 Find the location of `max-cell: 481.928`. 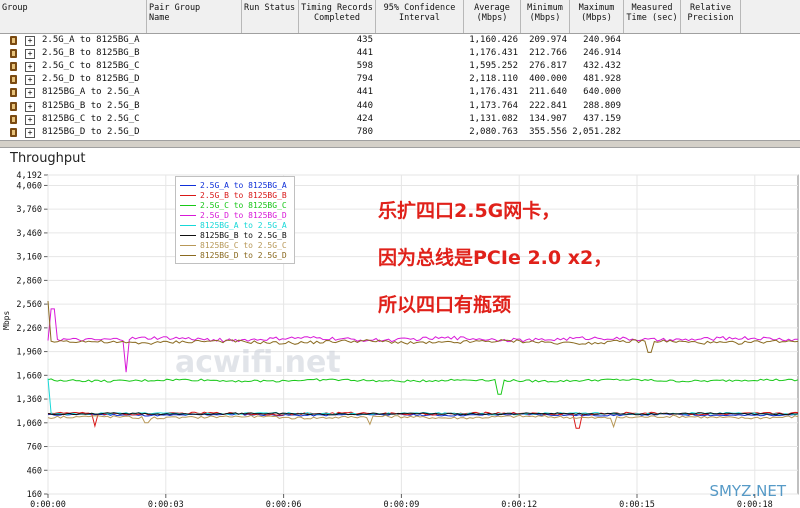

max-cell: 481.928 is located at coordinates (602, 79).